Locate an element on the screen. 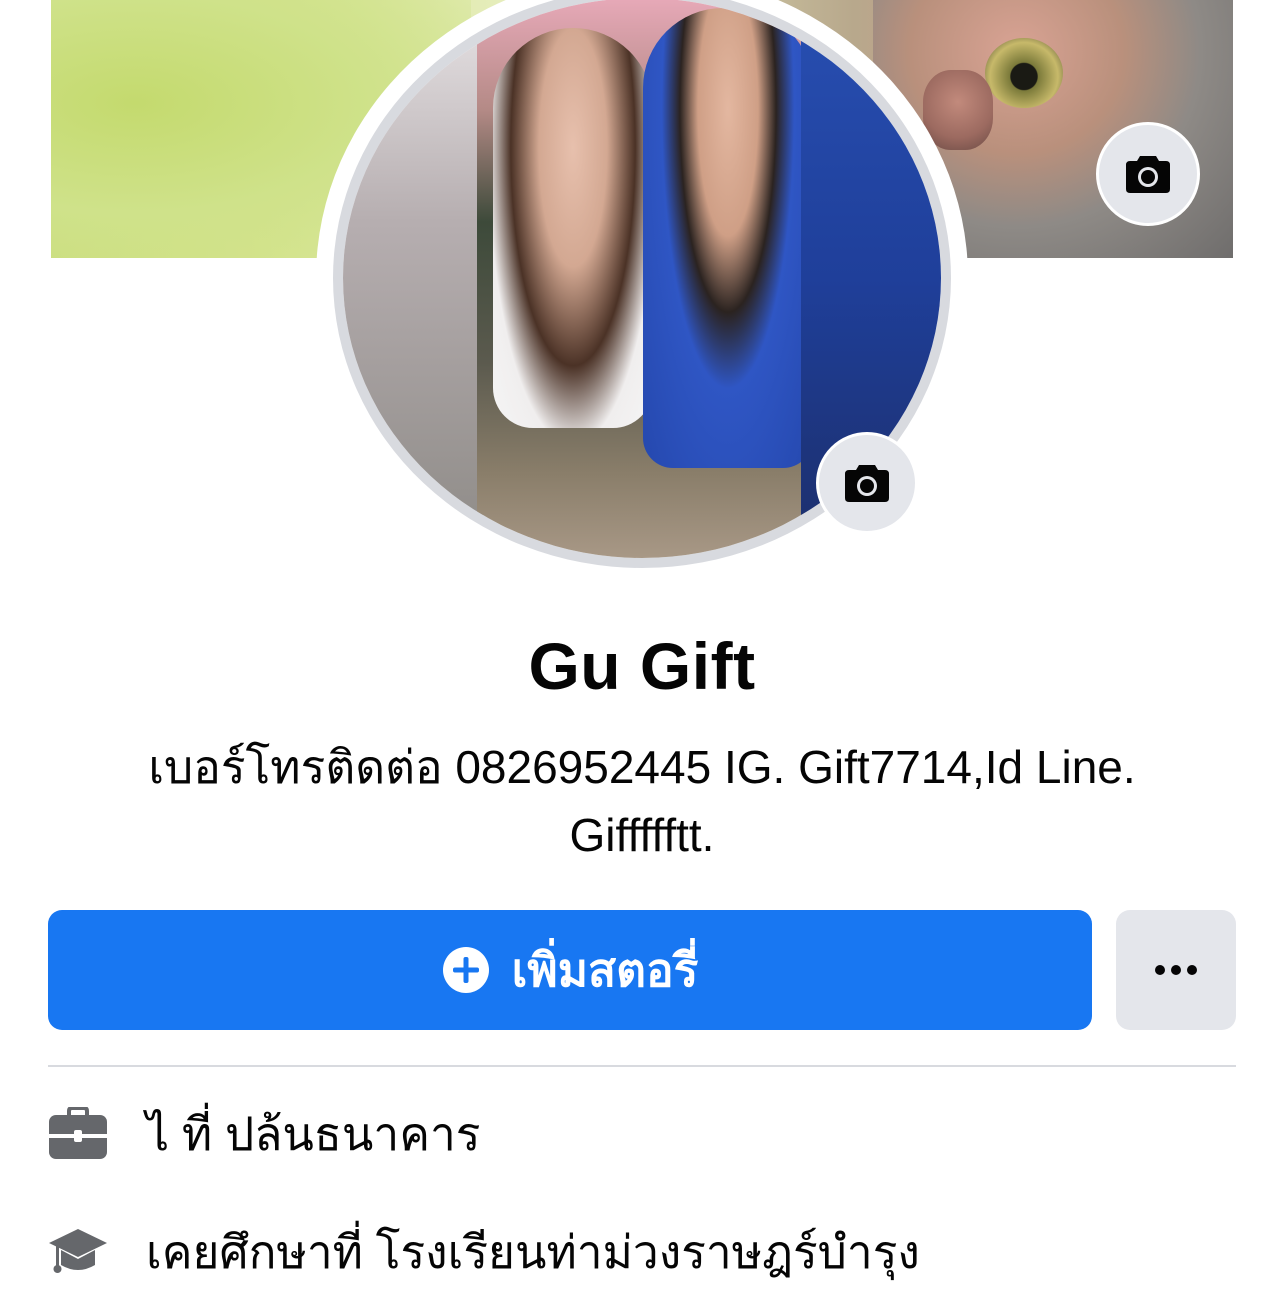  edit-cover-photo-button is located at coordinates (1148, 174).